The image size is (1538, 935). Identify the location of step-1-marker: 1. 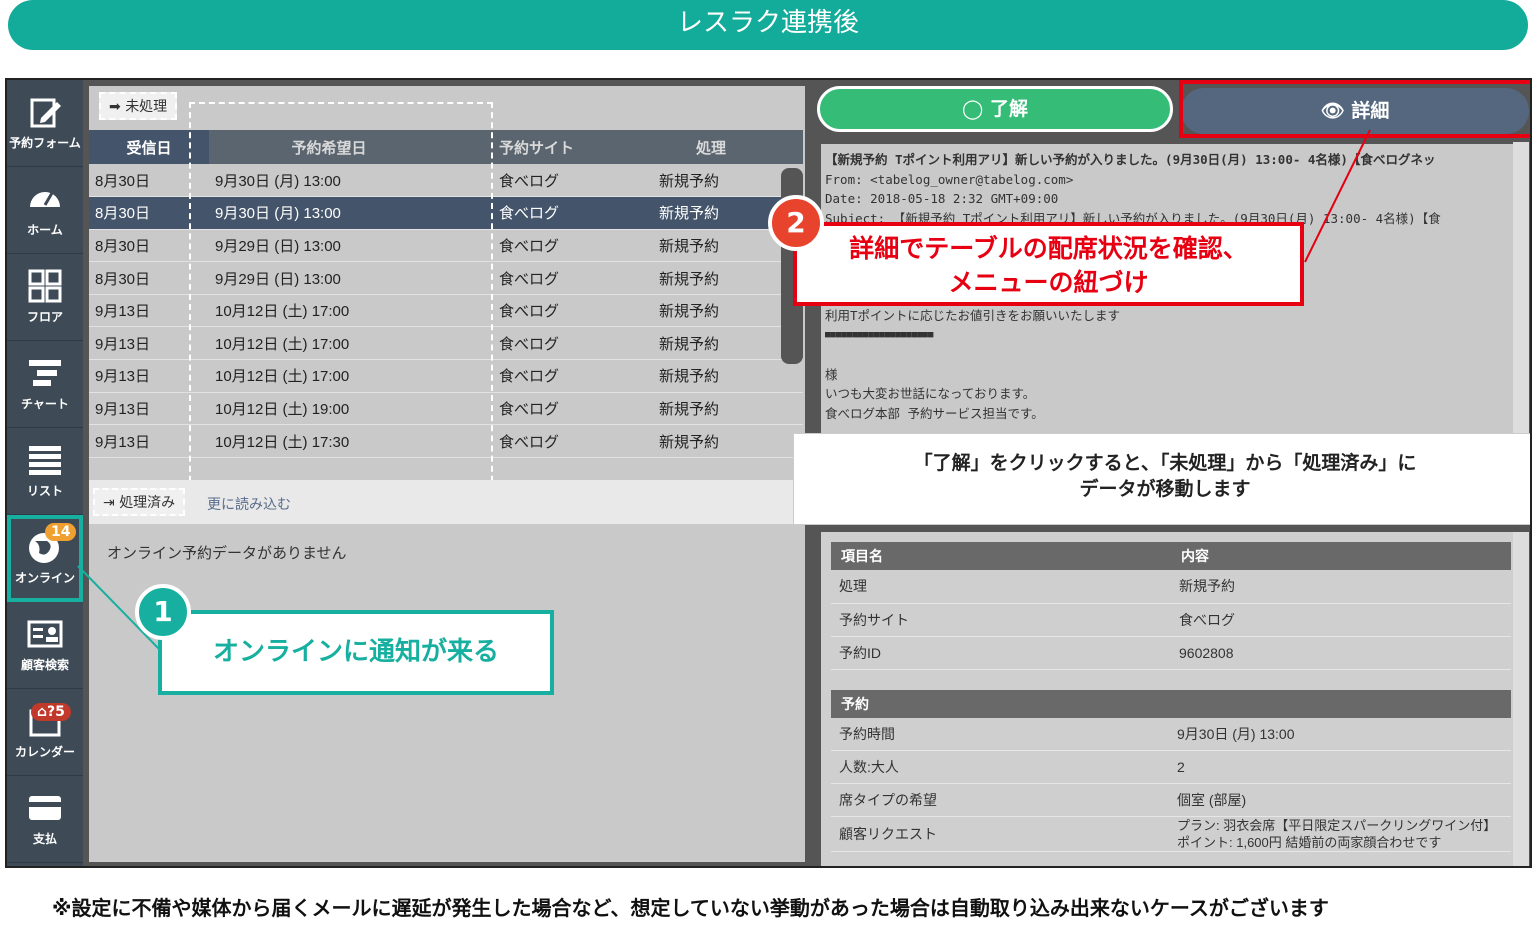
(163, 612).